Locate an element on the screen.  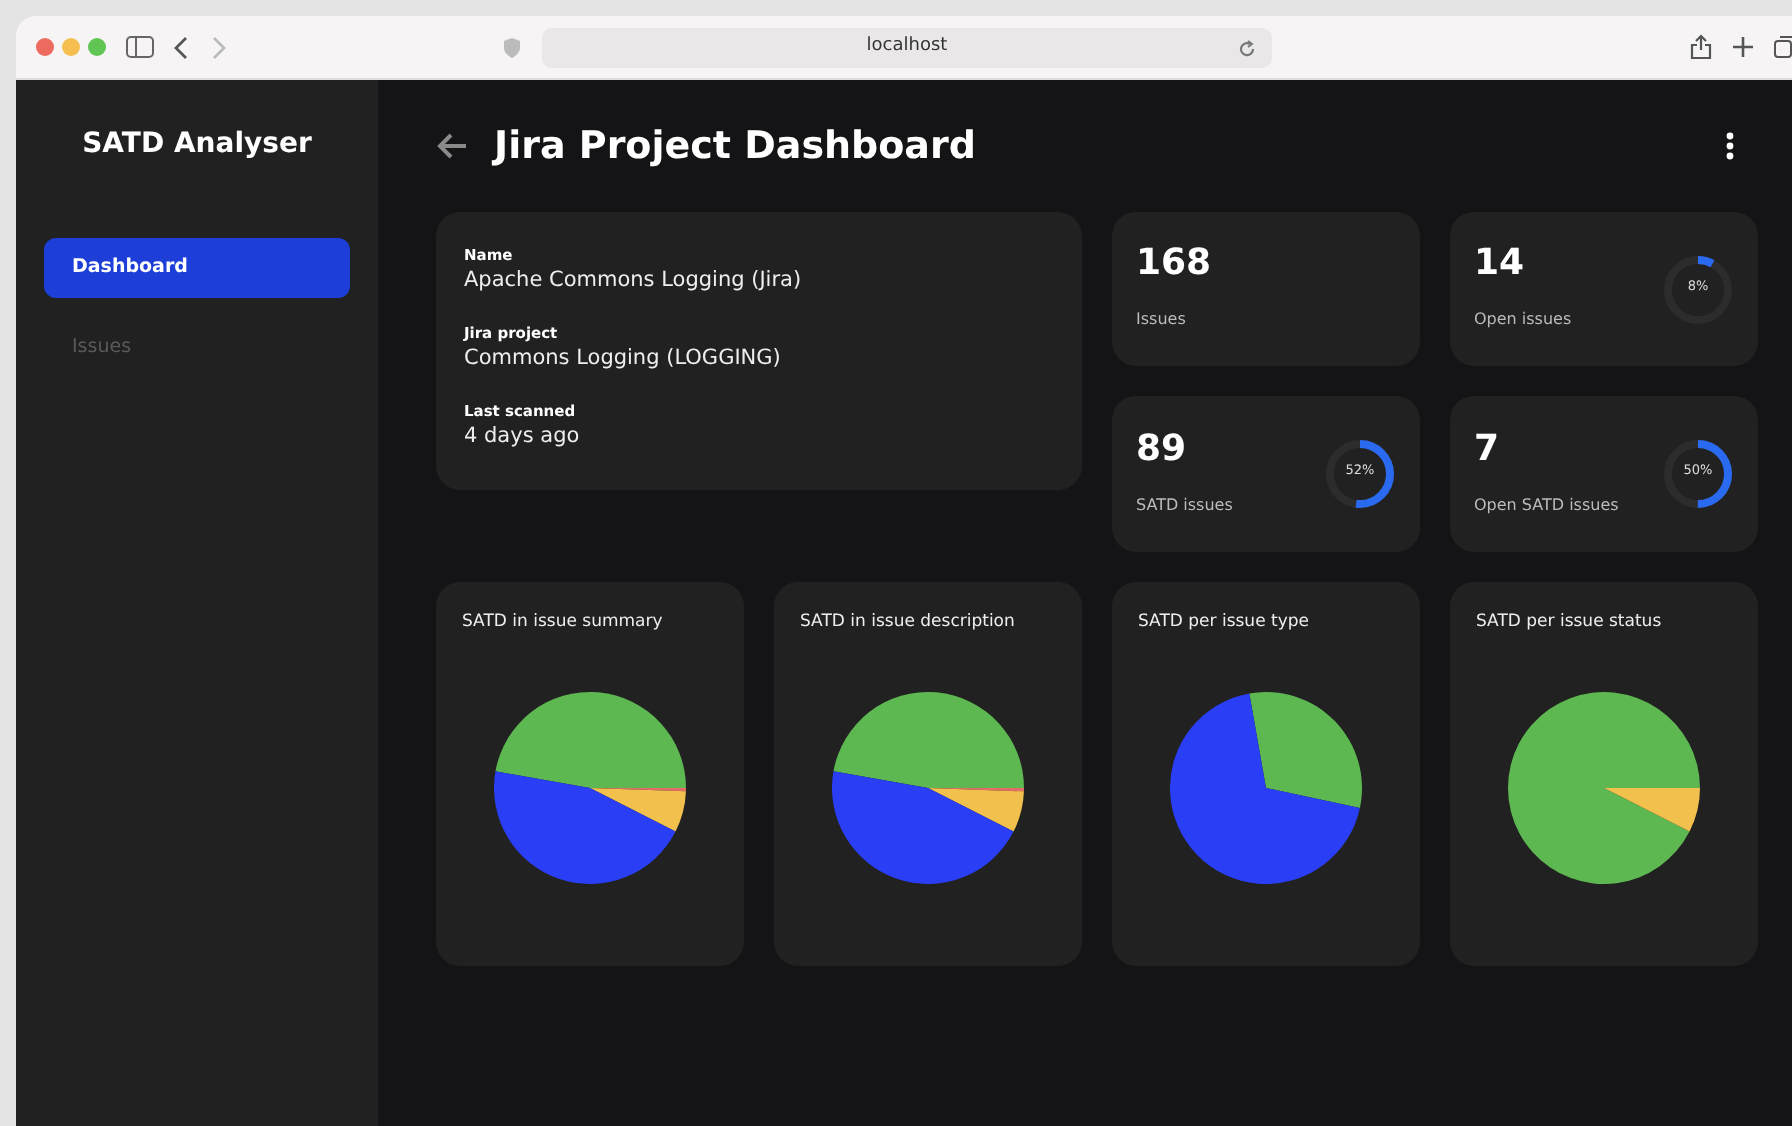
stat-label: Issues is located at coordinates (1162, 320).